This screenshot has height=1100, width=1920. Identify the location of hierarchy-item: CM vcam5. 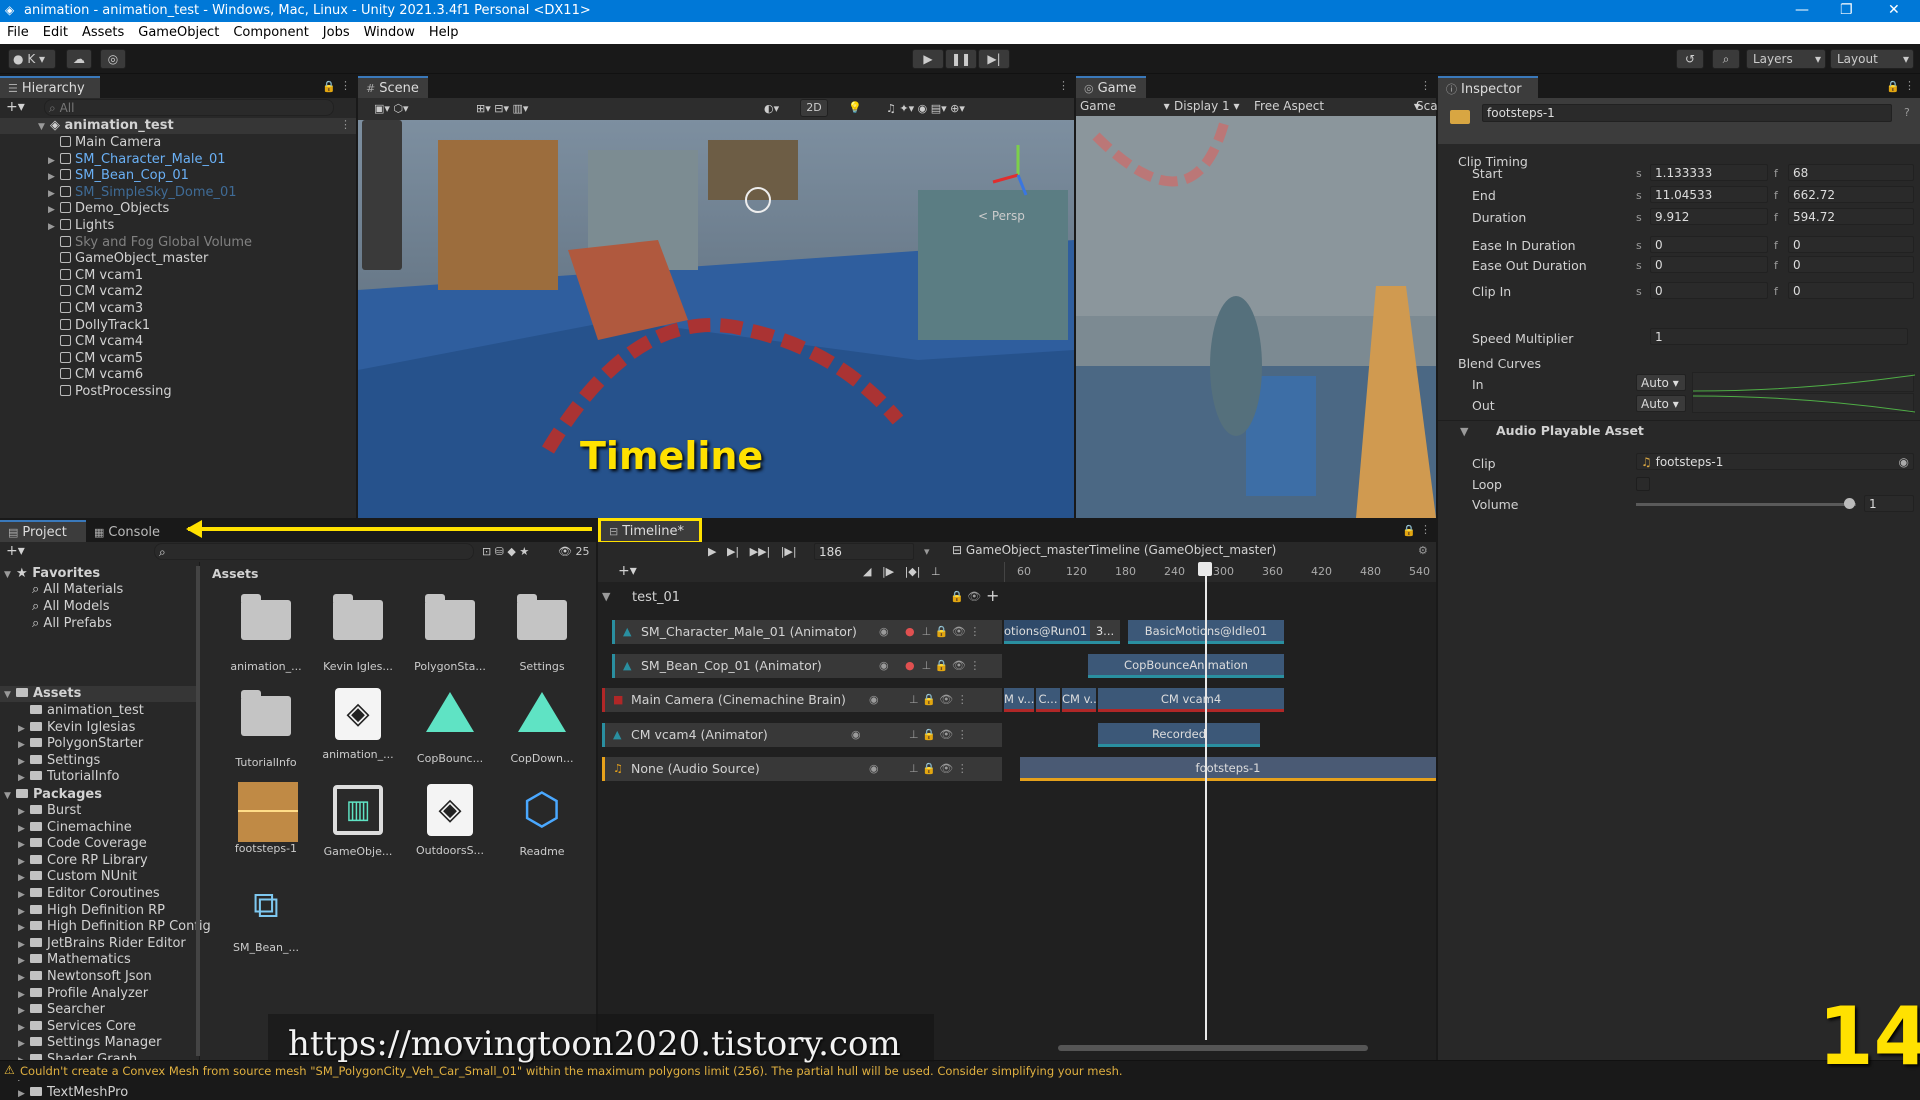
(95, 358).